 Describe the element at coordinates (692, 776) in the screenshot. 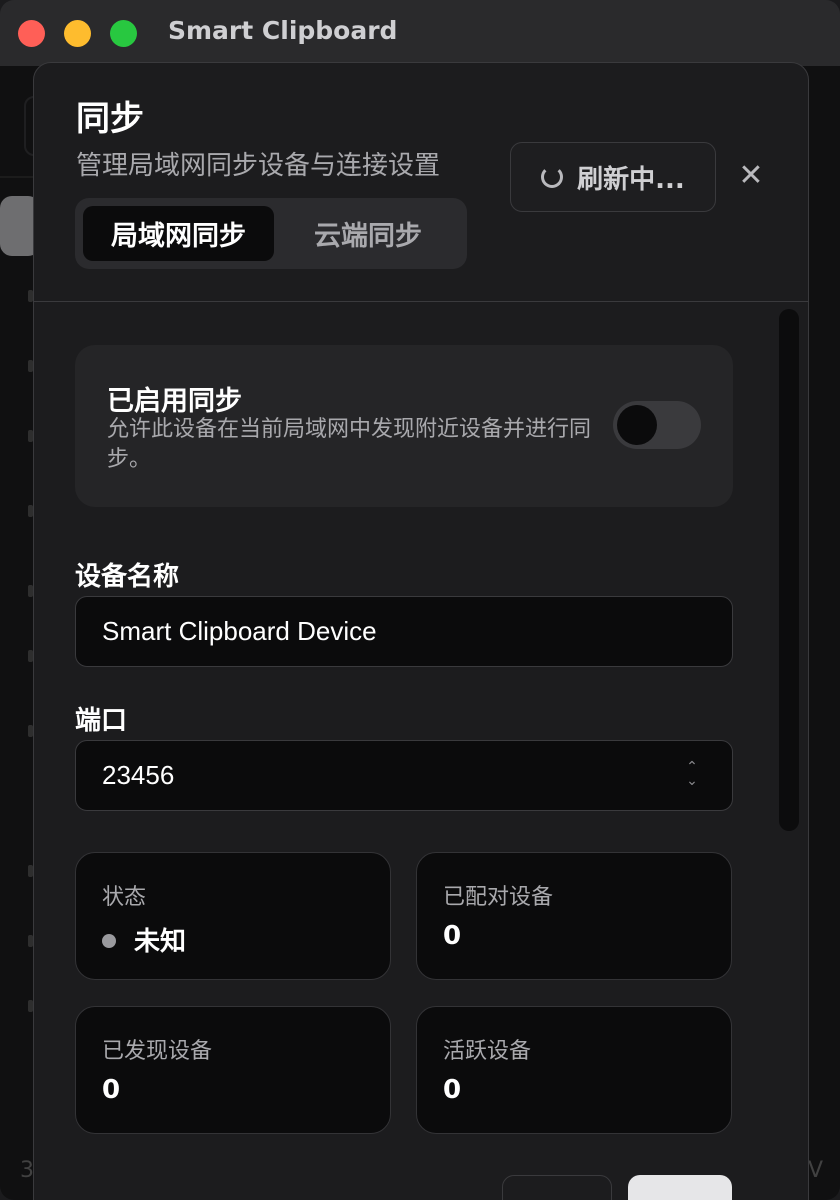

I see `port-stepper-icon: ⌃ ⌄` at that location.